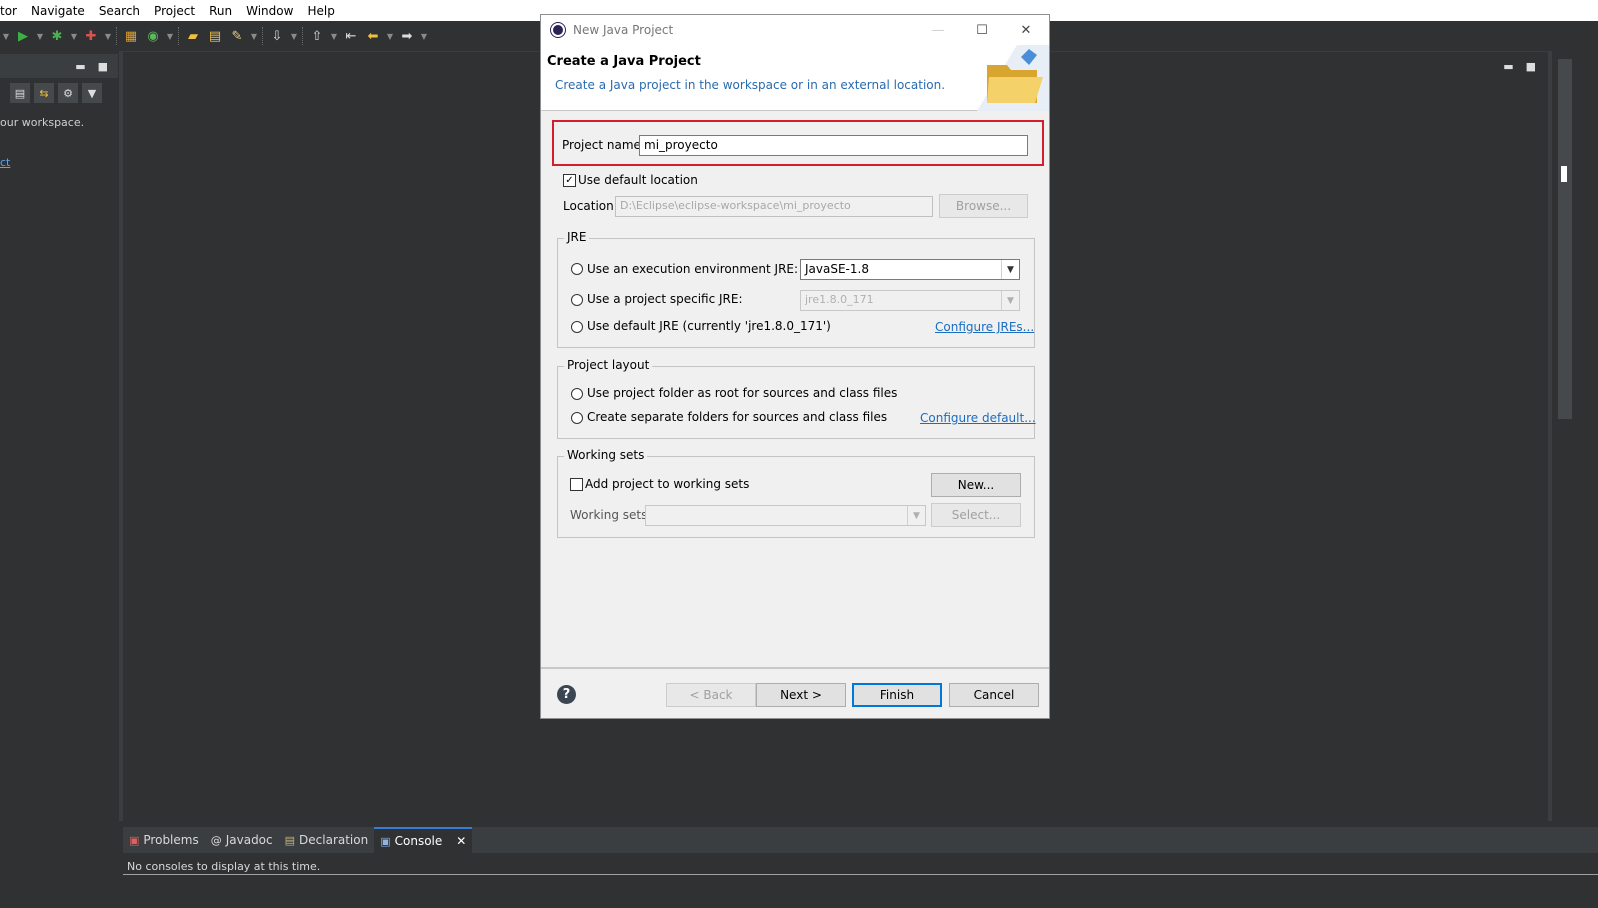 This screenshot has height=908, width=1598. Describe the element at coordinates (5, 162) in the screenshot. I see `create-project-link: ct` at that location.